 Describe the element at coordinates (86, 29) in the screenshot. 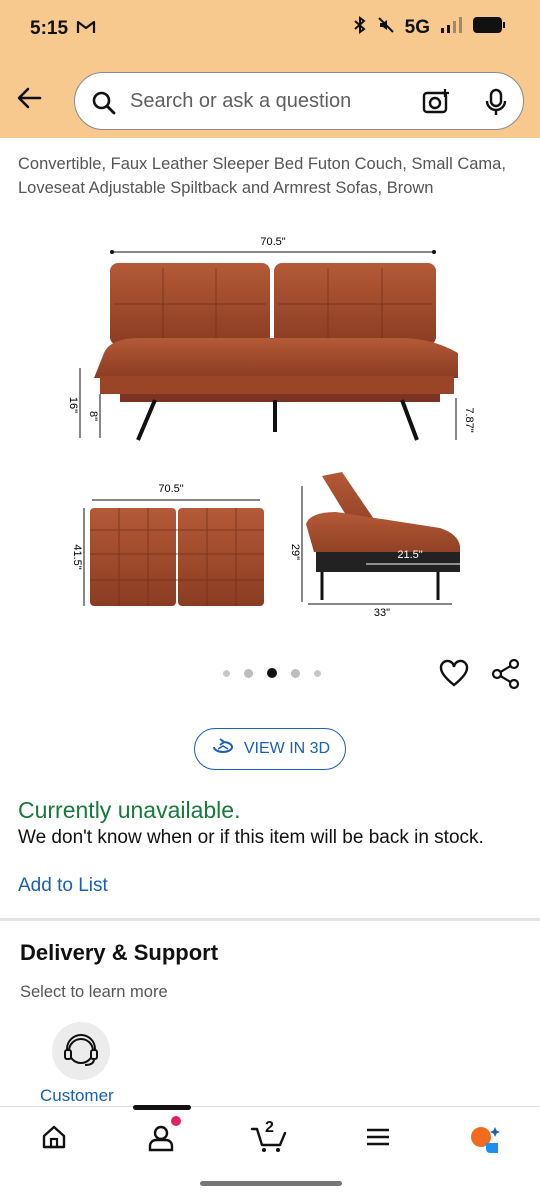

I see `gmail-icon` at that location.